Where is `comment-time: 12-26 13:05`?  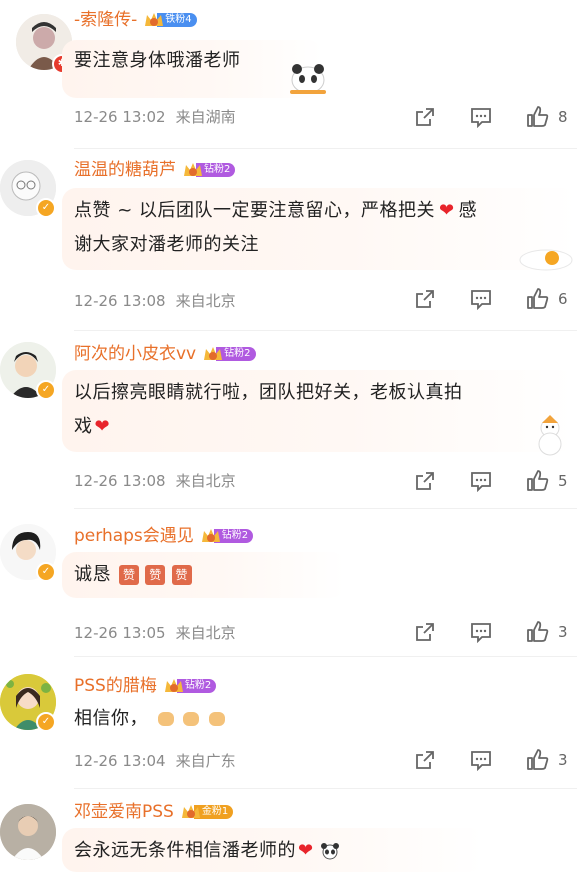
comment-time: 12-26 13:05 is located at coordinates (120, 633).